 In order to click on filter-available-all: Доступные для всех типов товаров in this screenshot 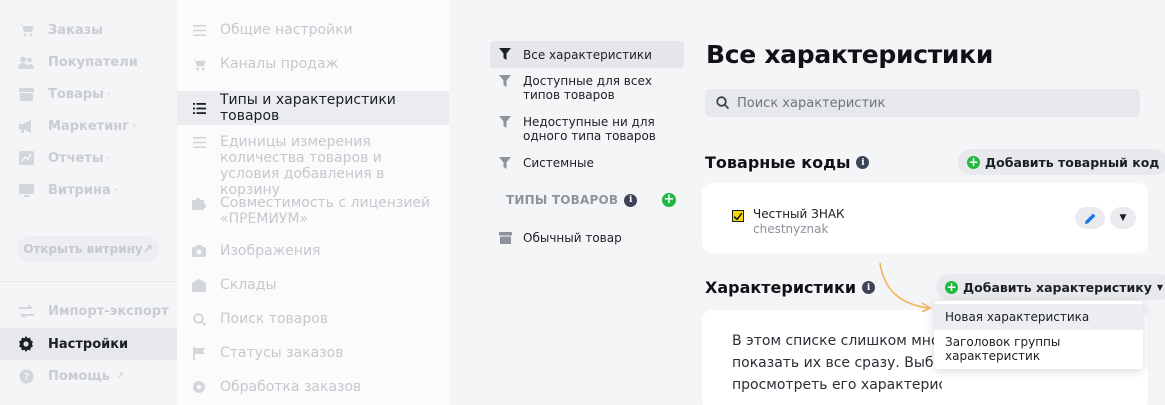, I will do `click(587, 88)`.